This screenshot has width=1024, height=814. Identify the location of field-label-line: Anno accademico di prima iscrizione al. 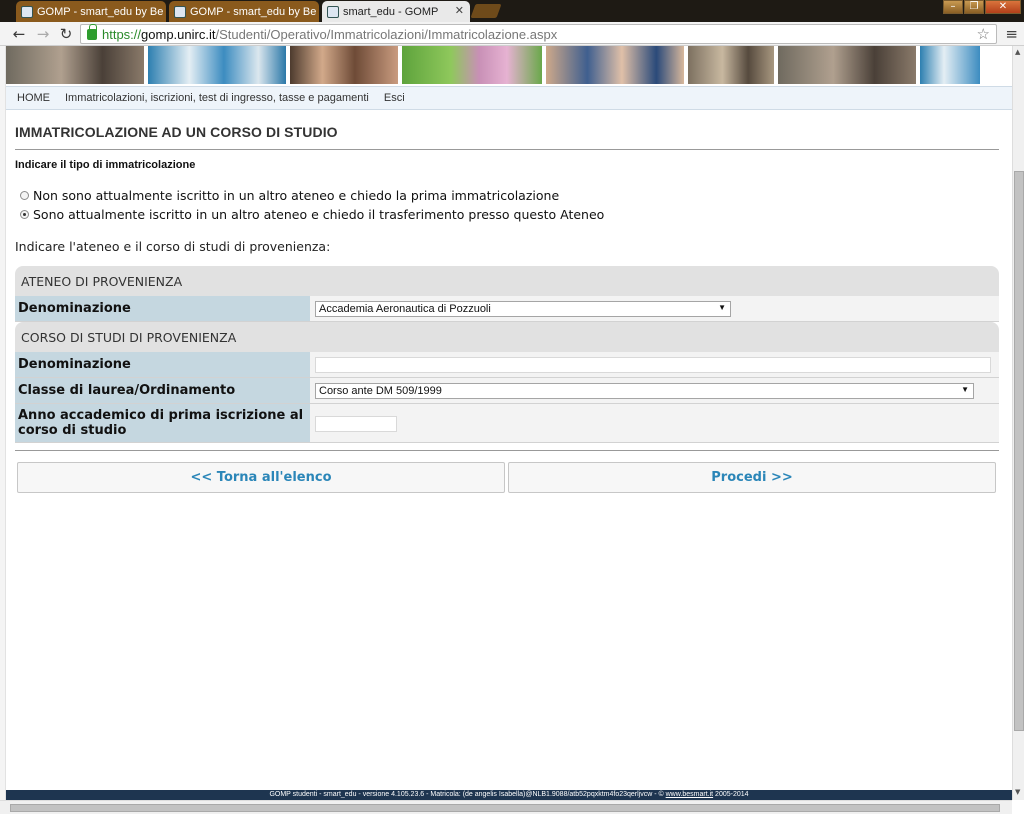
(161, 415).